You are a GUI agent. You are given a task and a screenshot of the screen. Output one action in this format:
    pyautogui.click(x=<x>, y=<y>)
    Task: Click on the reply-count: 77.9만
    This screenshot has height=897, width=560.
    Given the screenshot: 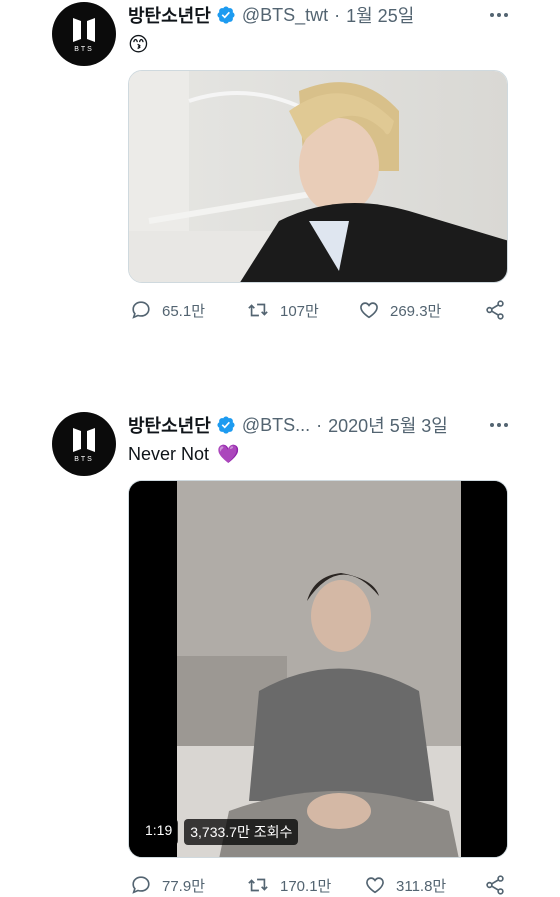 What is the action you would take?
    pyautogui.click(x=183, y=886)
    